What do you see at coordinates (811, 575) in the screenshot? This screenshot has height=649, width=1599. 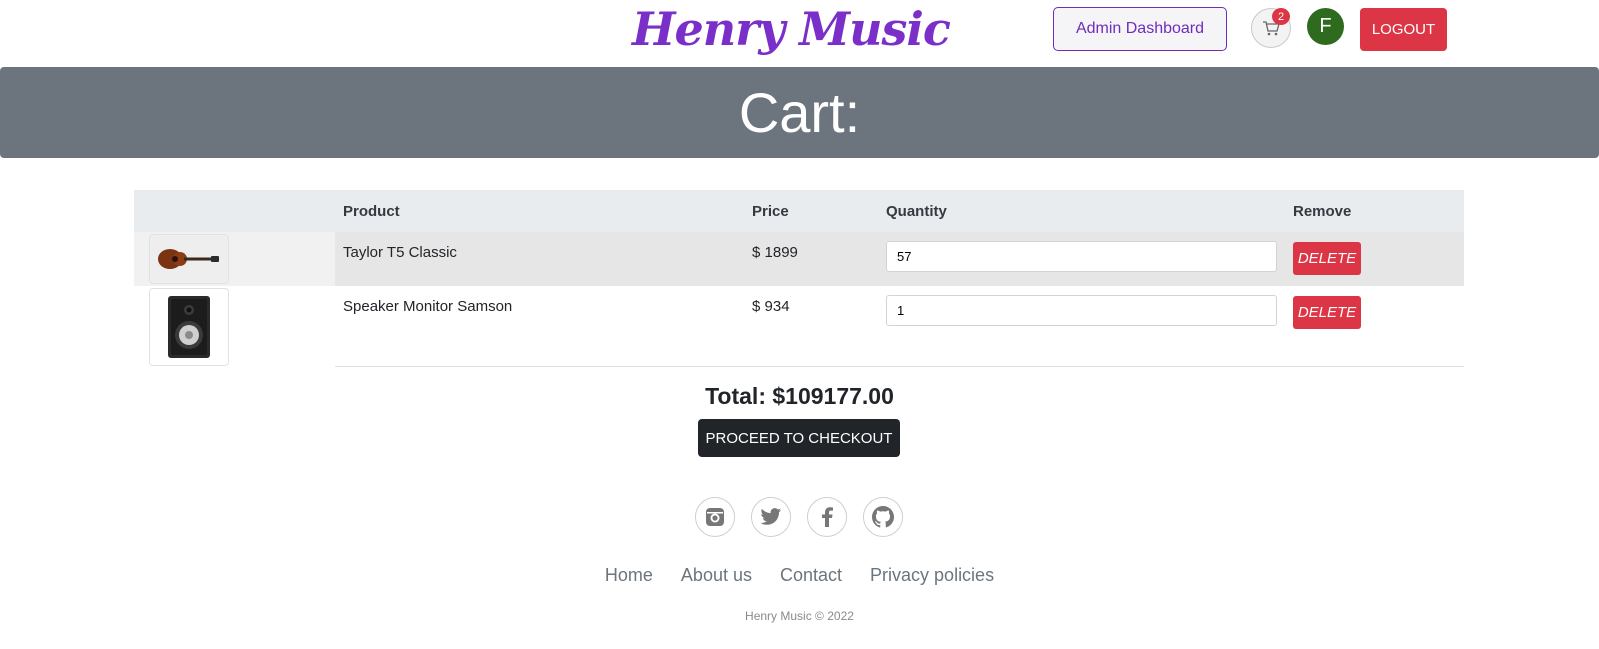 I see `footer-link-contact: Contact` at bounding box center [811, 575].